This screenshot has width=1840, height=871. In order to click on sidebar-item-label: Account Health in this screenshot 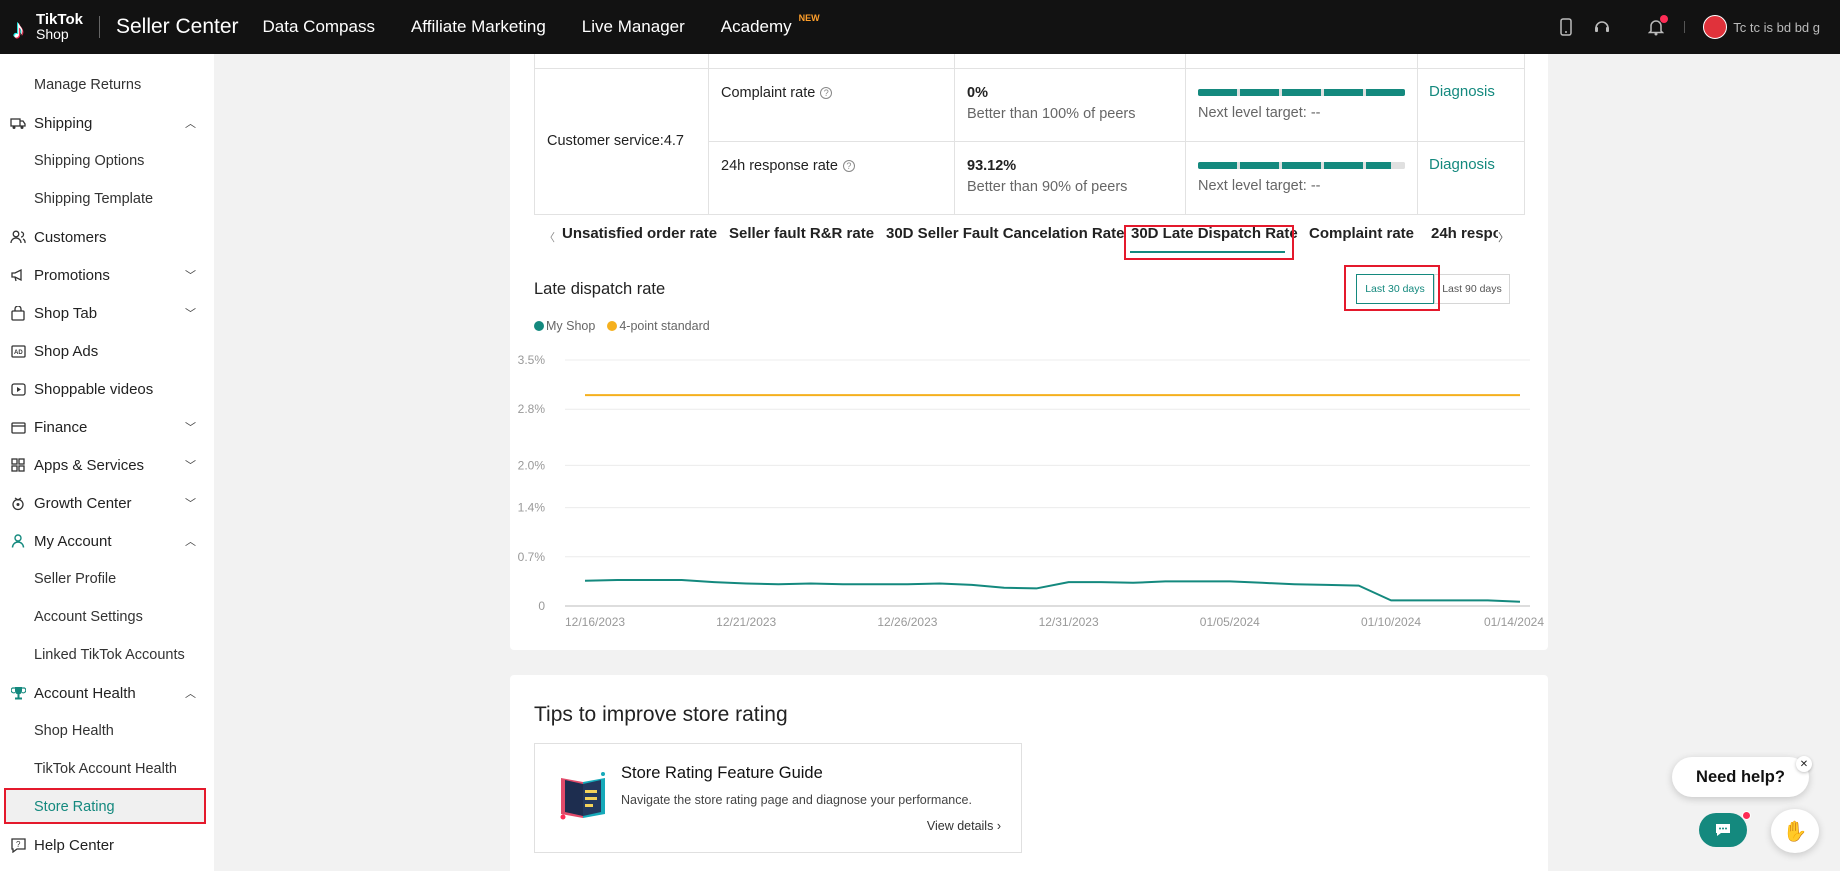, I will do `click(85, 693)`.